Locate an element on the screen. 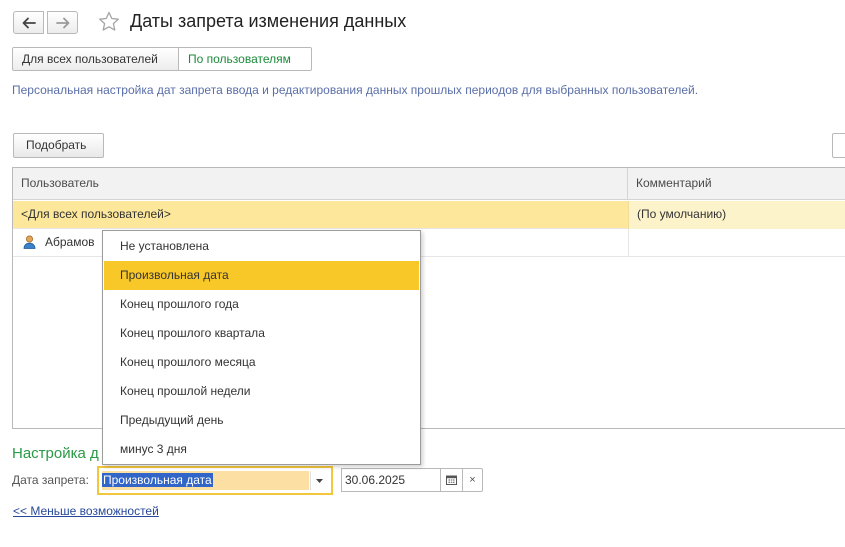 The width and height of the screenshot is (845, 547). date-kind-value-box: Произвольная дата is located at coordinates (205, 480).